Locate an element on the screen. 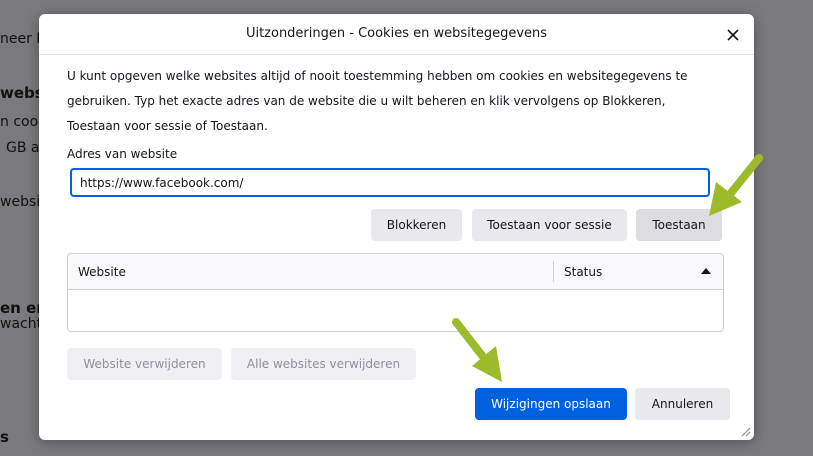 The width and height of the screenshot is (813, 456). address-label: Adres van website is located at coordinates (122, 154).